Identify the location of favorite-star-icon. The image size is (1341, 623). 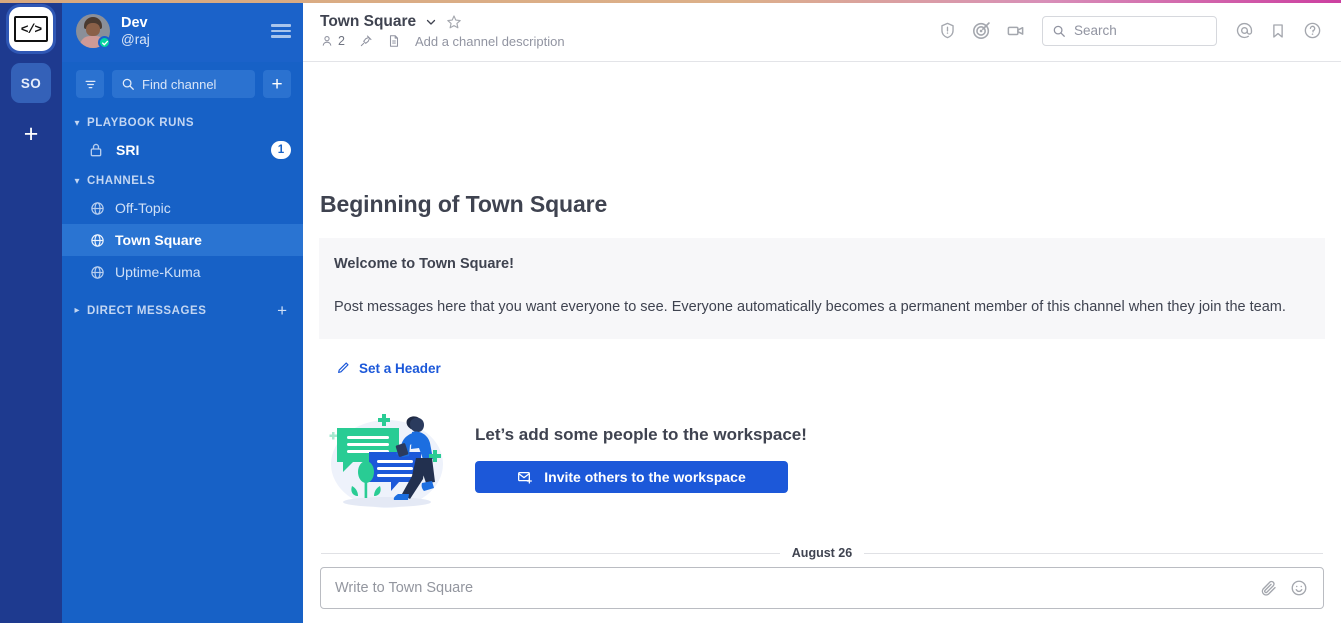
(454, 22).